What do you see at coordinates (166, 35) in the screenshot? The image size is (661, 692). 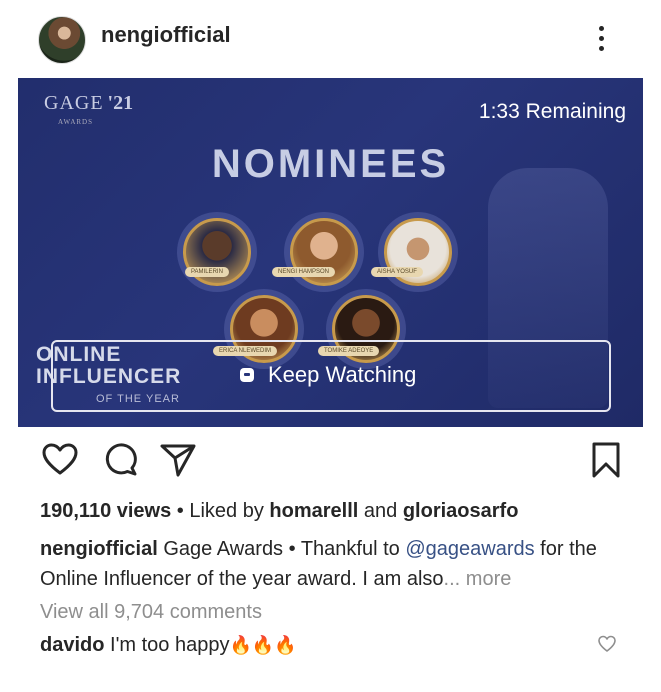 I see `post-username: nengiofficial` at bounding box center [166, 35].